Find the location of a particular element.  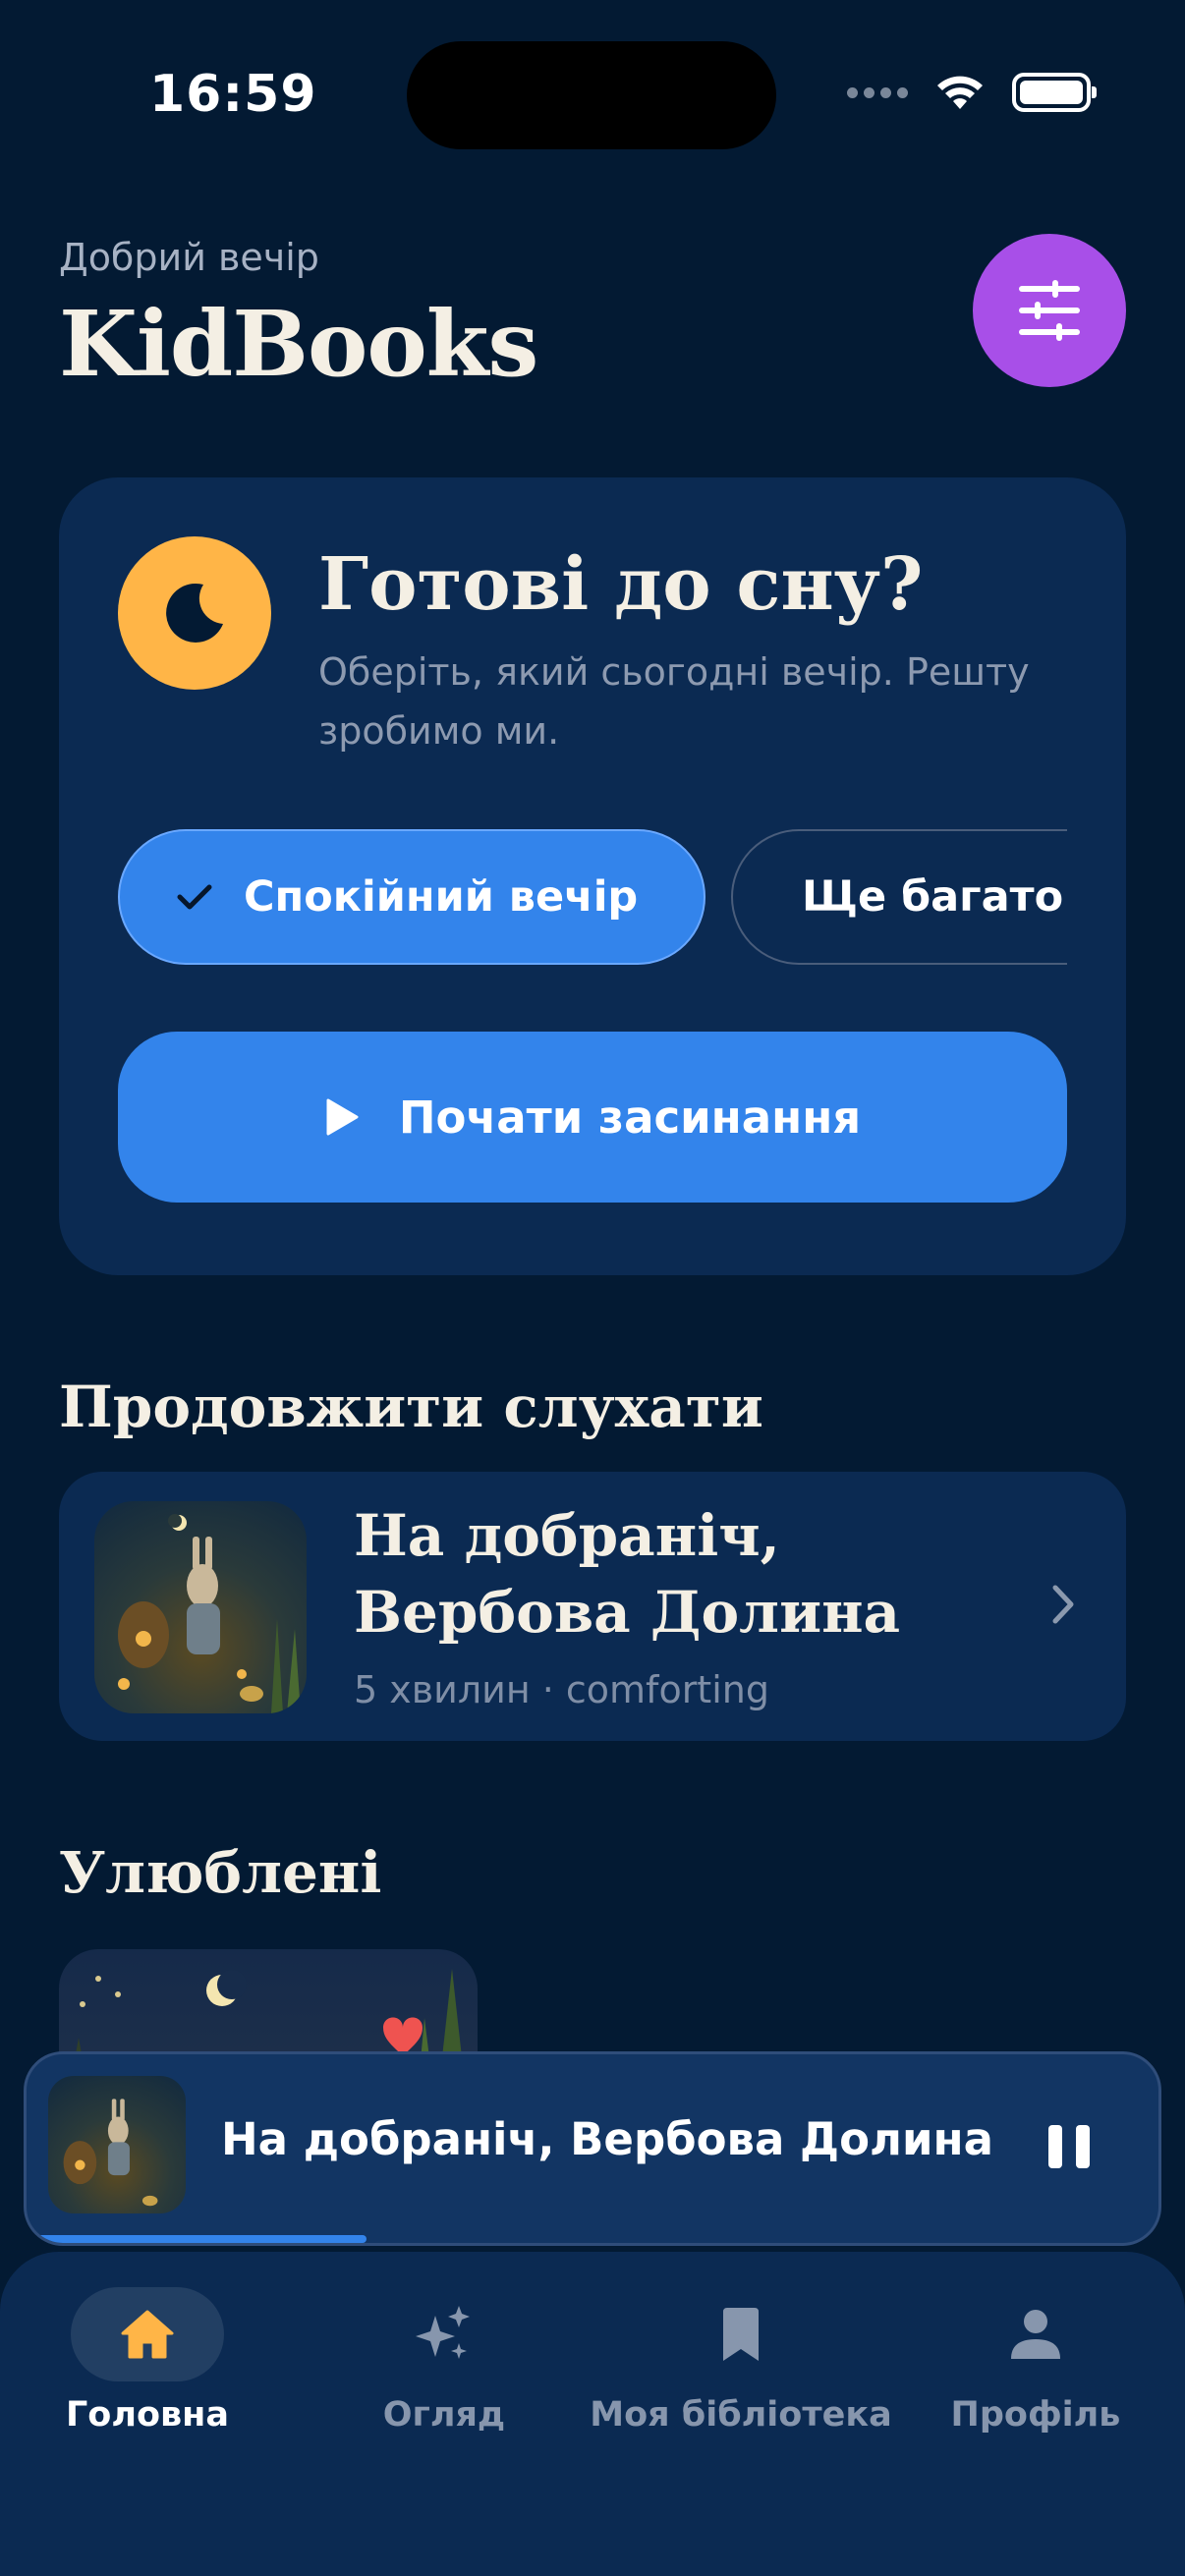

status-time: 16:59 is located at coordinates (233, 94).